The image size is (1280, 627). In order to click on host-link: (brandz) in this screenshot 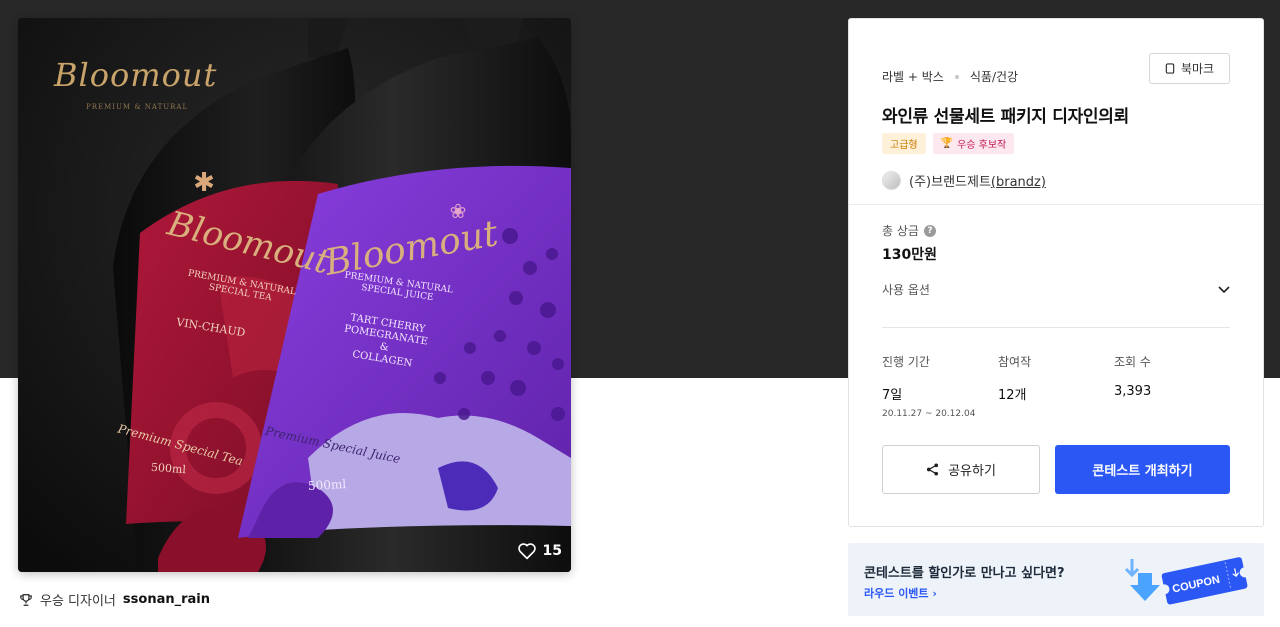, I will do `click(1018, 182)`.